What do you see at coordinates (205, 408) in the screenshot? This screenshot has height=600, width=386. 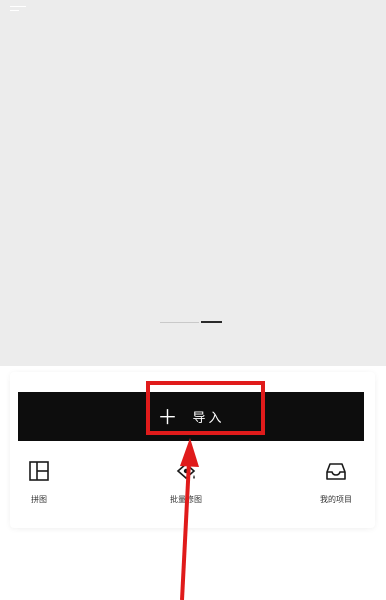 I see `annotation-highlight-box` at bounding box center [205, 408].